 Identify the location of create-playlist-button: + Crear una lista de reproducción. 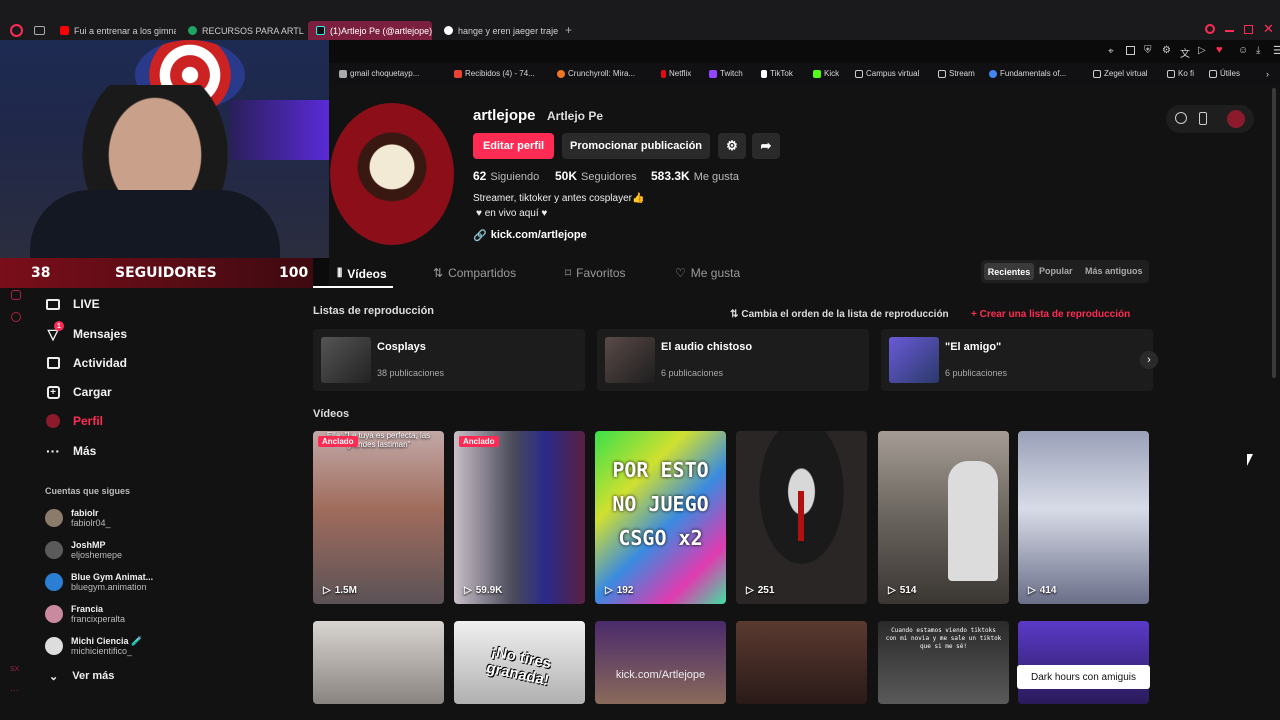
(1050, 314).